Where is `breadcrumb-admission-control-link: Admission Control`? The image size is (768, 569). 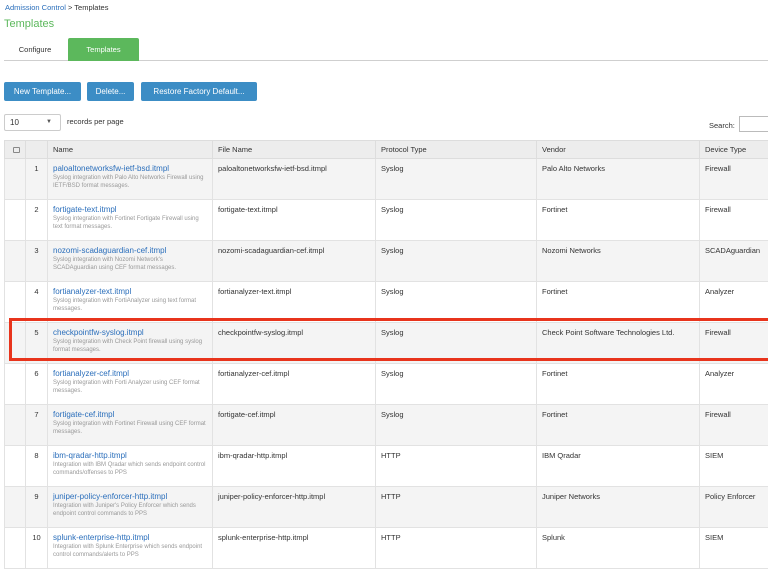 breadcrumb-admission-control-link: Admission Control is located at coordinates (35, 7).